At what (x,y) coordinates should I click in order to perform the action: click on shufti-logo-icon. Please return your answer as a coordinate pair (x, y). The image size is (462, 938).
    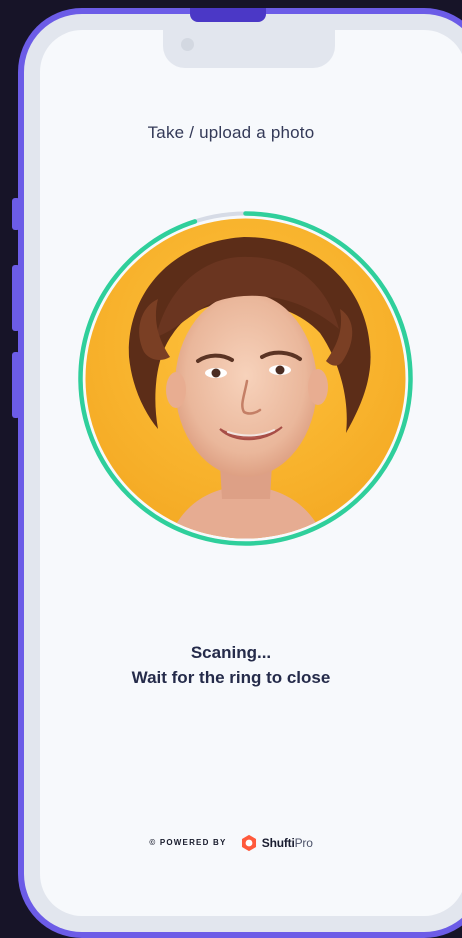
    Looking at the image, I should click on (248, 843).